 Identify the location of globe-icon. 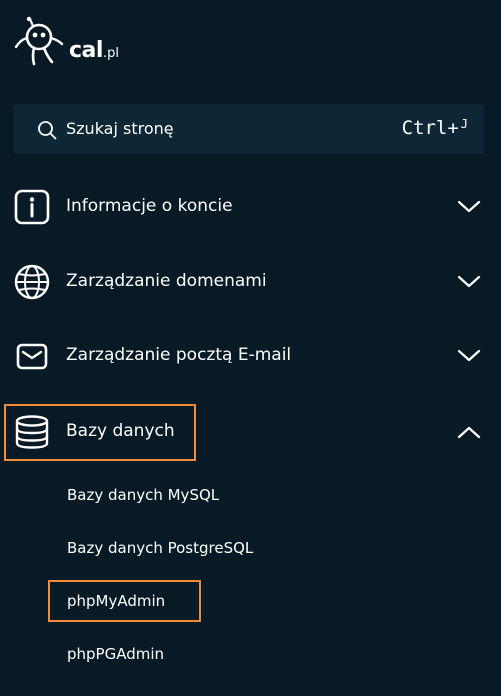
(32, 282).